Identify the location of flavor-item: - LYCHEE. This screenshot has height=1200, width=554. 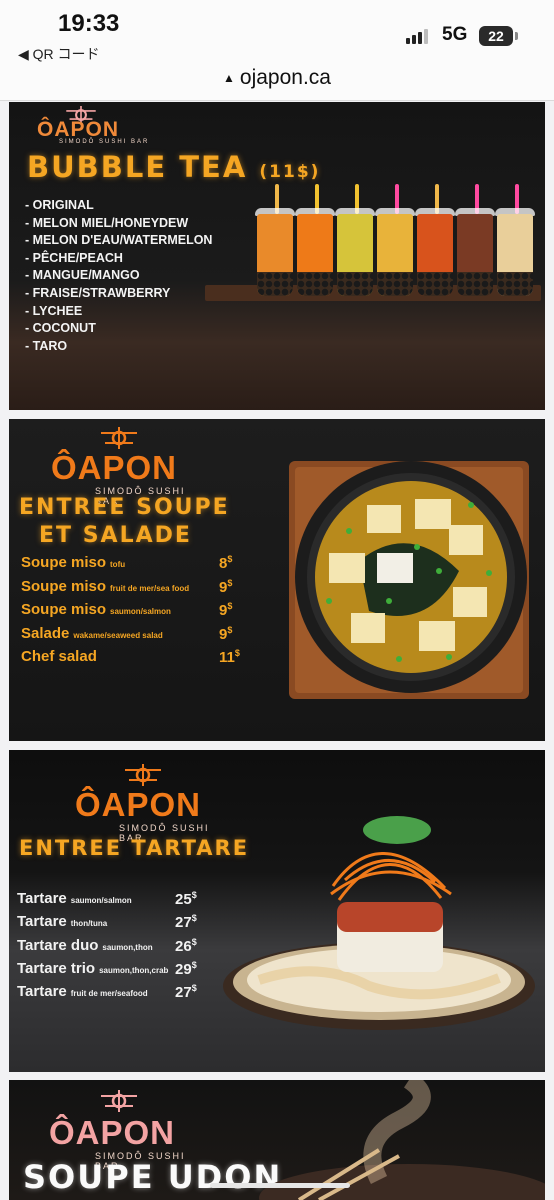
(54, 310).